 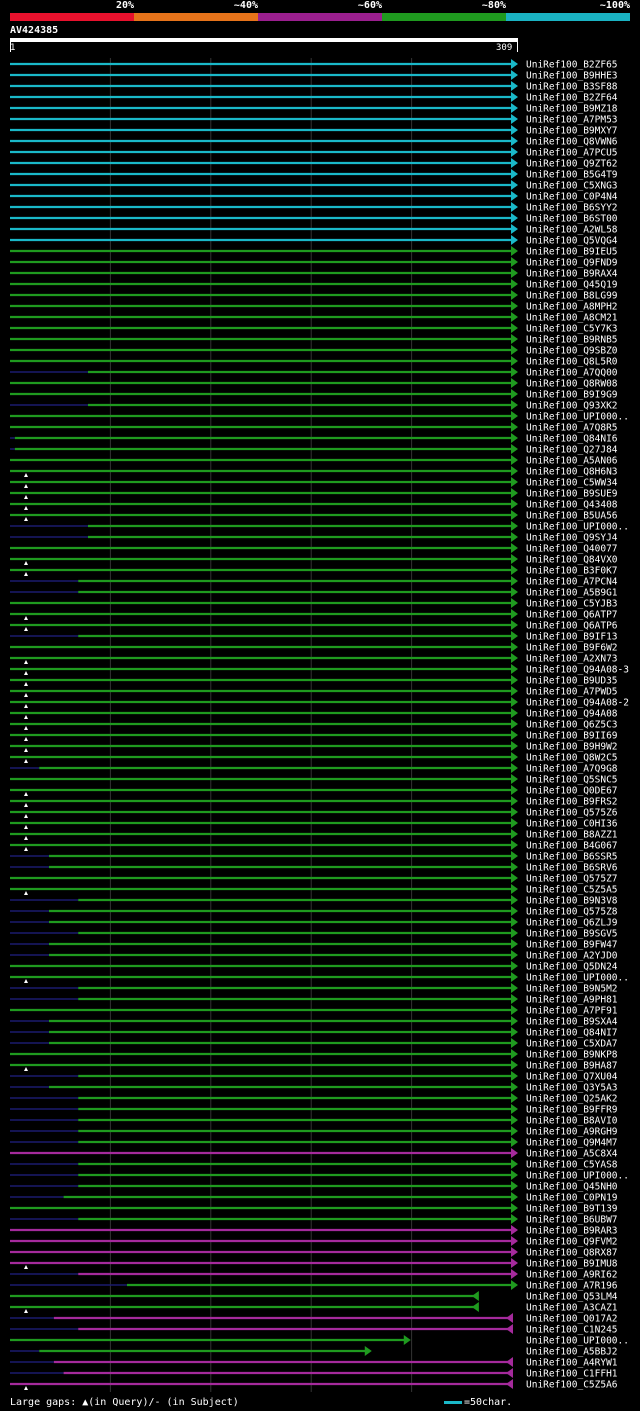 I want to click on hit-row: UniRef100_Q9M4M7, so click(x=314, y=1143).